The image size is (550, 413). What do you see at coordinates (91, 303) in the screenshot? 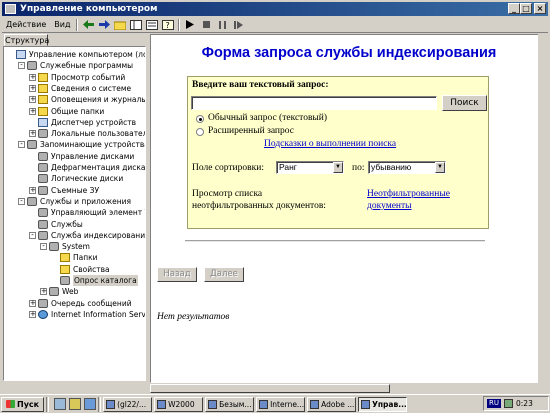
I see `tree-item-label: Очередь сообщений` at bounding box center [91, 303].